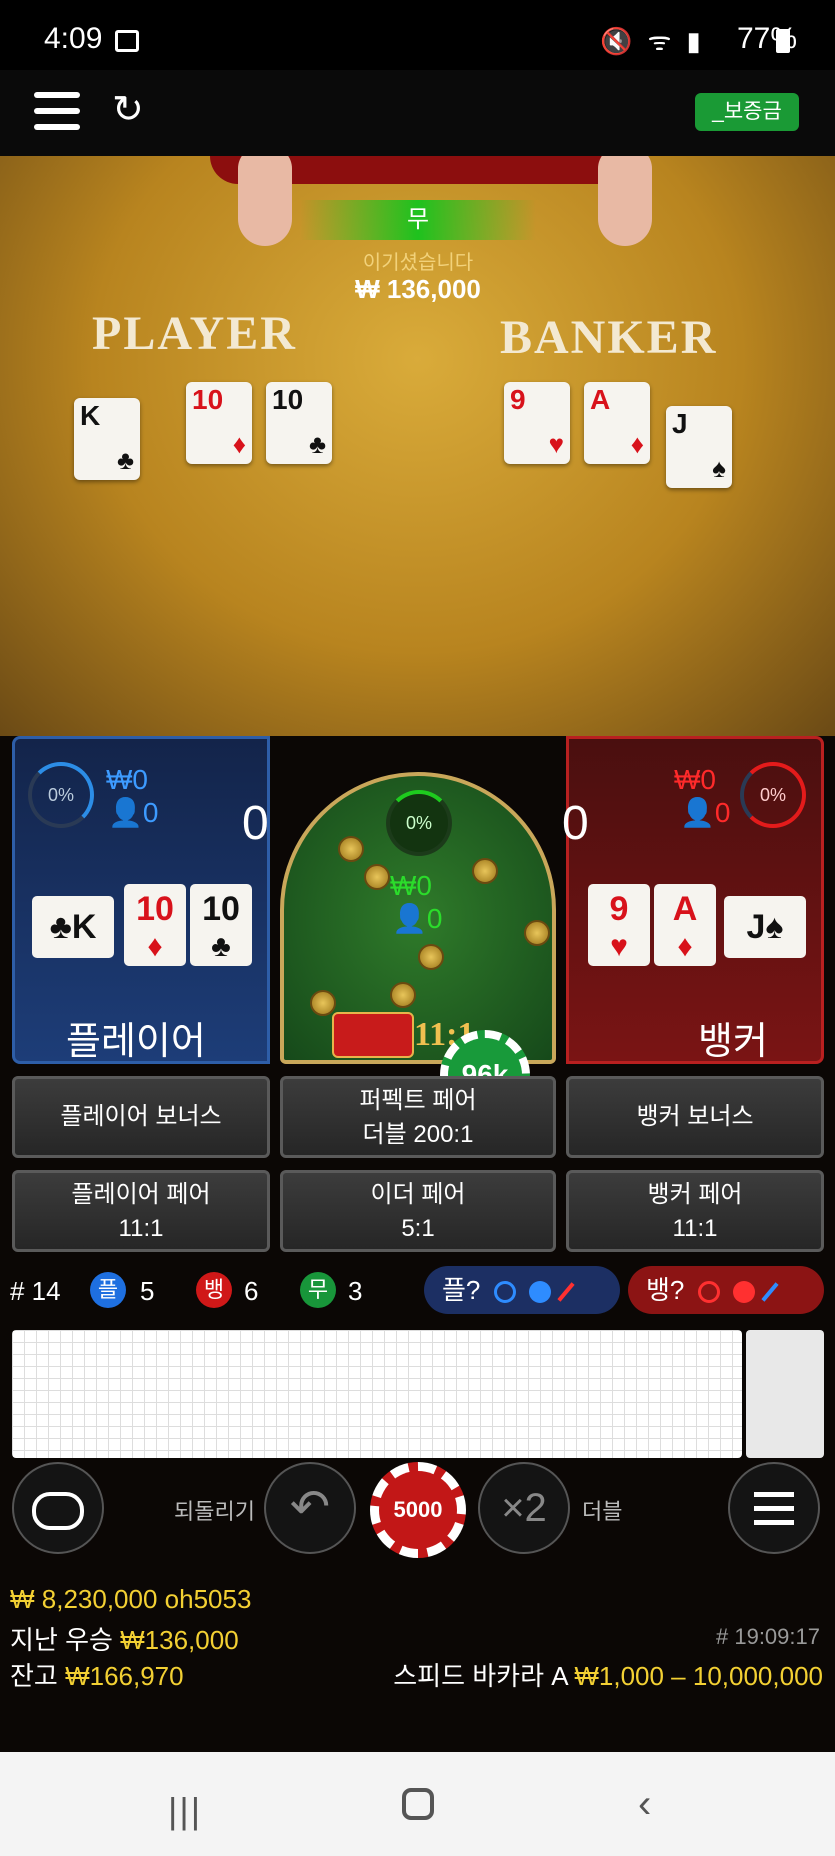 The image size is (835, 1856). Describe the element at coordinates (695, 1211) in the screenshot. I see `banker-pair-button: 뱅커 페어 11:1` at that location.